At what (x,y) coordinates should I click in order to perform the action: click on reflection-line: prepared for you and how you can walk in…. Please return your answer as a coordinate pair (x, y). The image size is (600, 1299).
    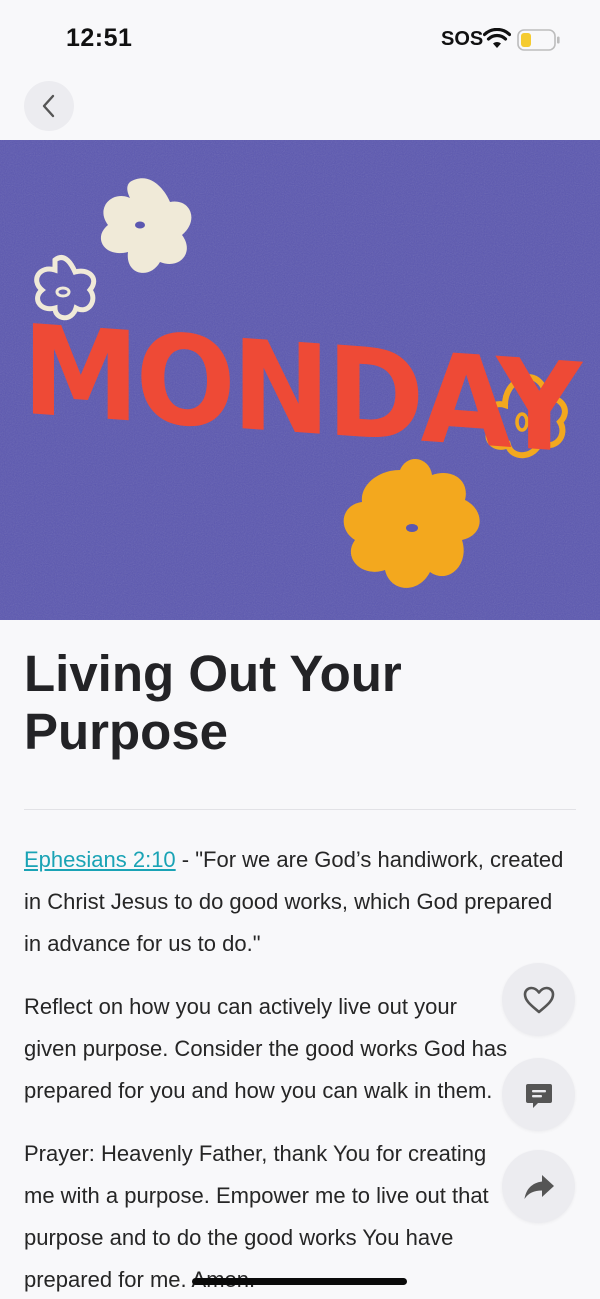
    Looking at the image, I should click on (258, 1090).